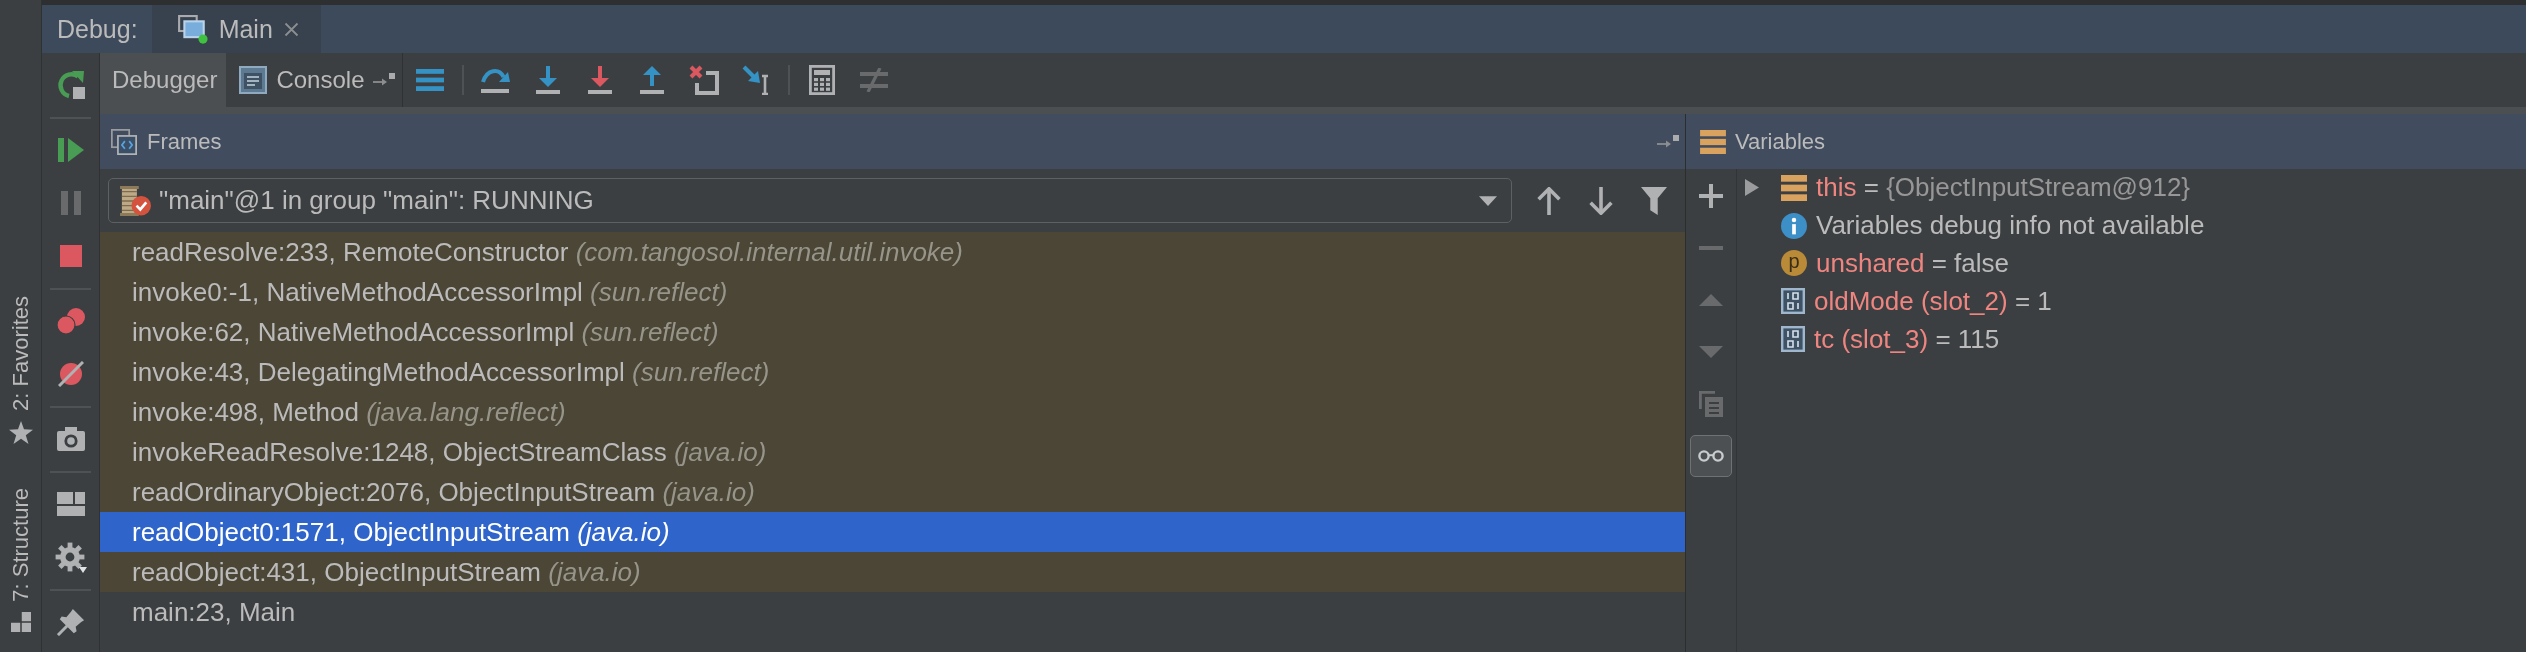 The height and width of the screenshot is (652, 2526). I want to click on panel-title: Variables, so click(1780, 141).